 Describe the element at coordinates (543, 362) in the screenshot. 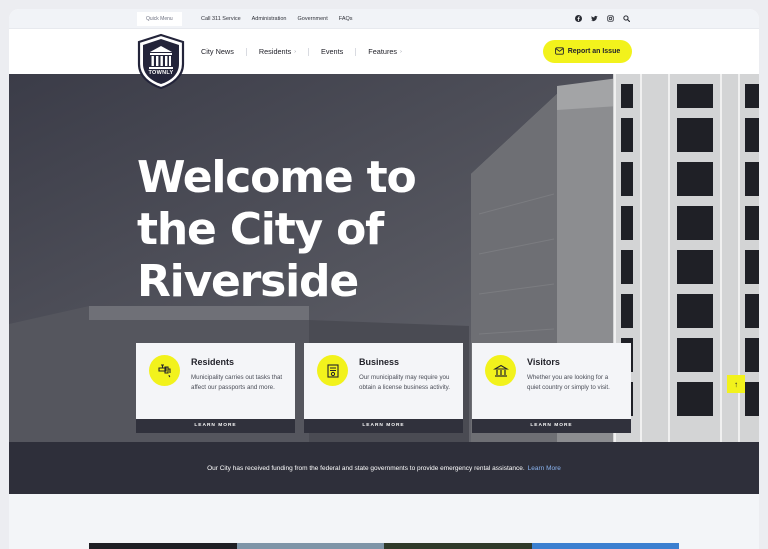

I see `card-title: Visitors` at that location.